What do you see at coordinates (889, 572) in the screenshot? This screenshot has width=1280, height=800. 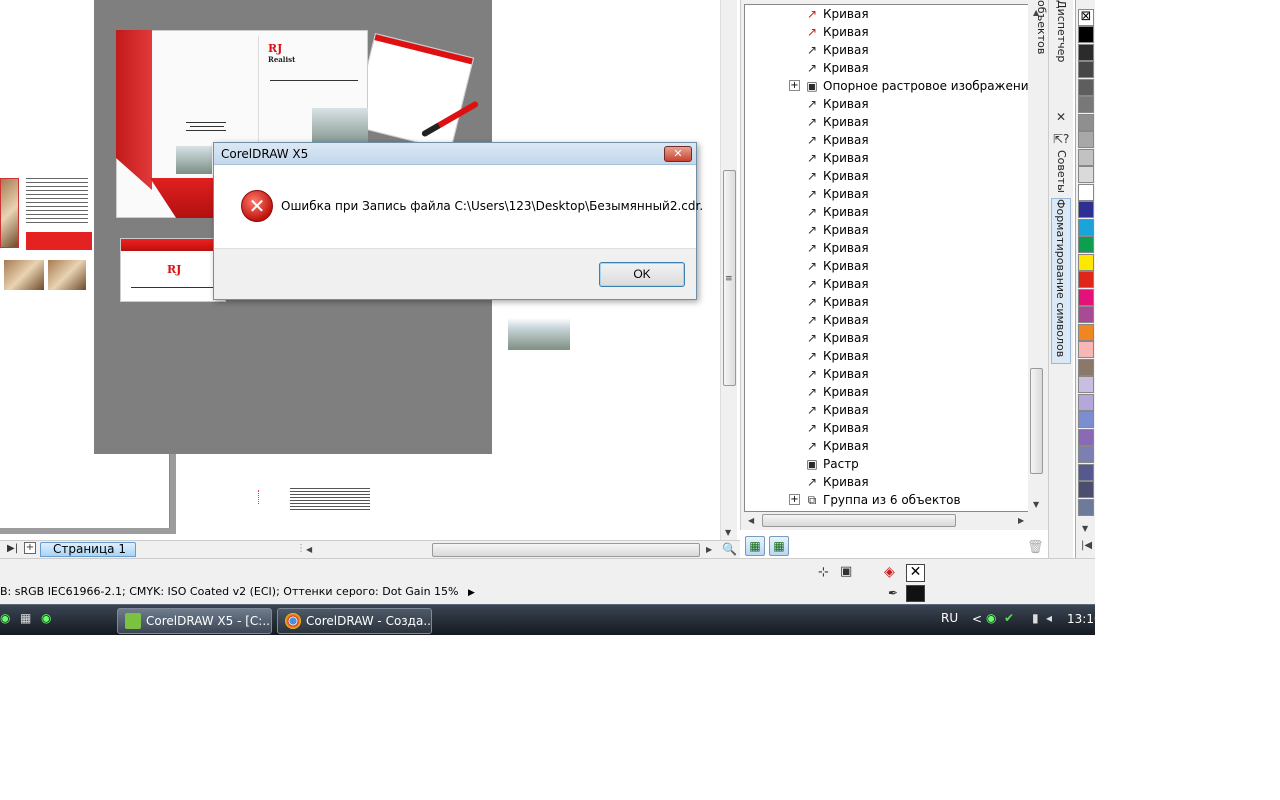 I see `fill-icon: ◈` at bounding box center [889, 572].